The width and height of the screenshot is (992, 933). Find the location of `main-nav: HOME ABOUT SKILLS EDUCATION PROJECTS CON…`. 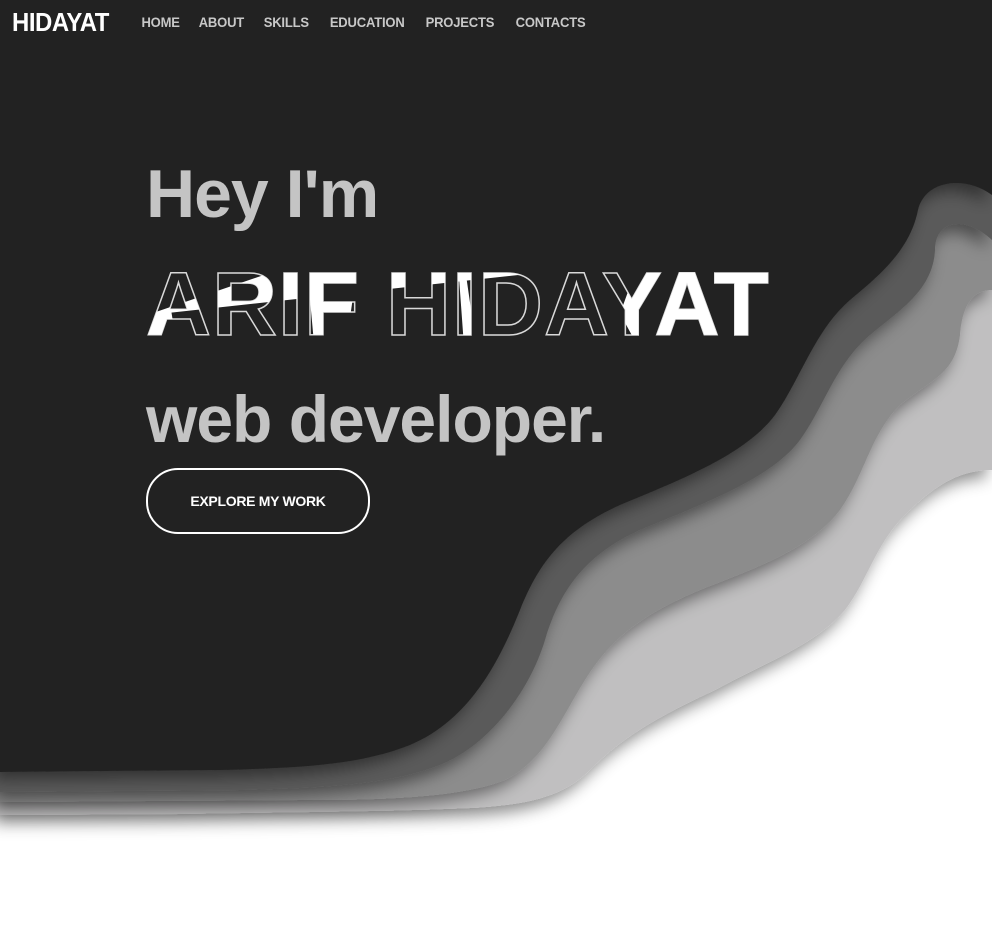

main-nav: HOME ABOUT SKILLS EDUCATION PROJECTS CON… is located at coordinates (364, 22).